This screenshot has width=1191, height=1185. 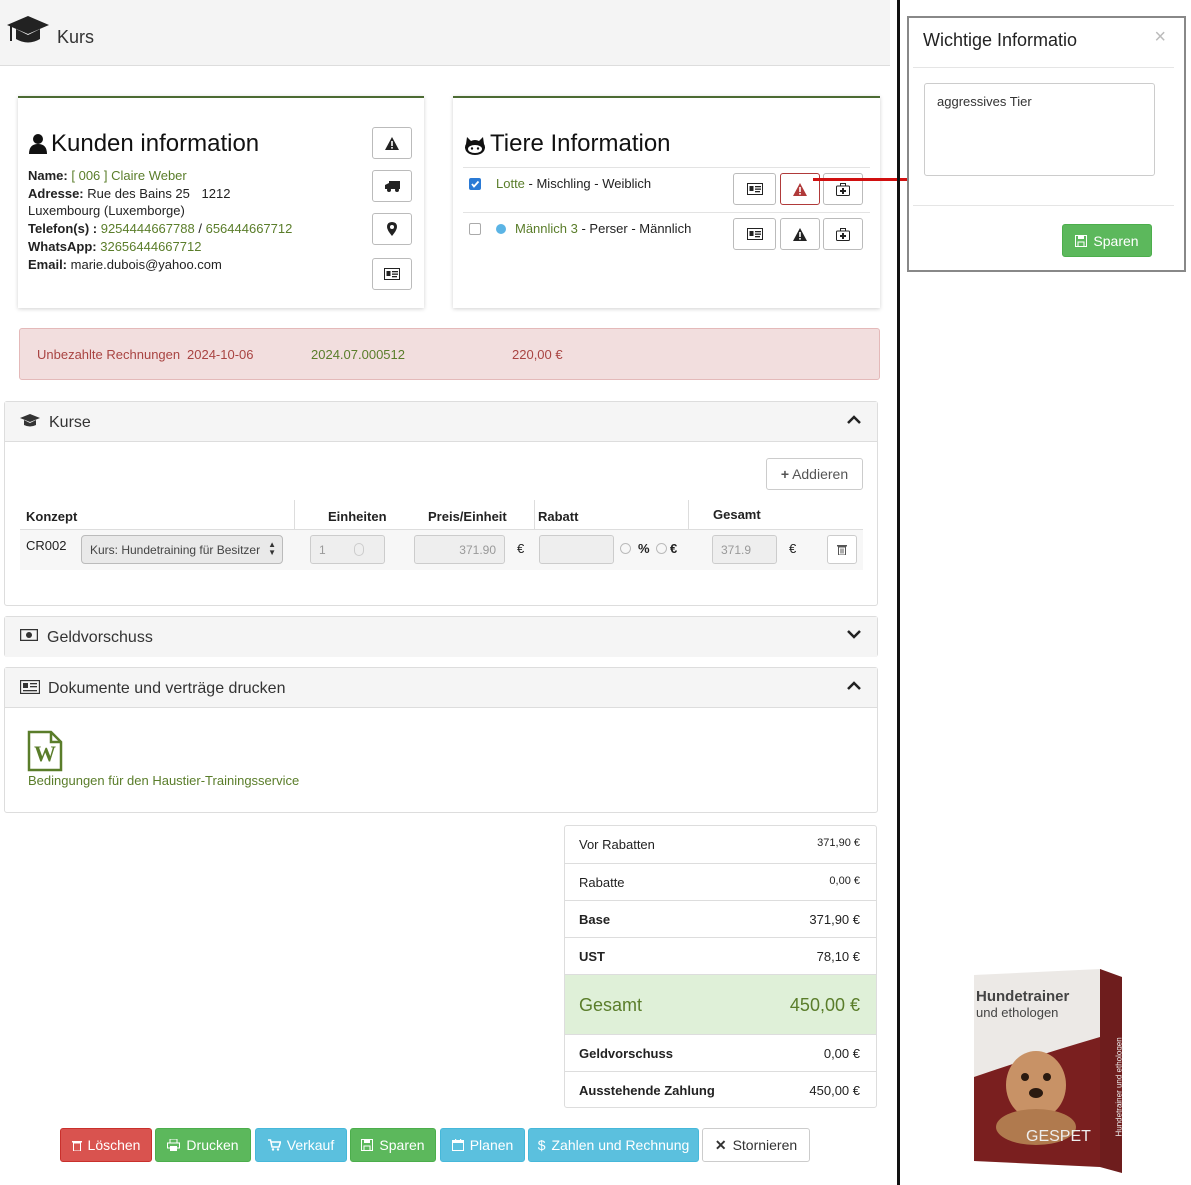 I want to click on animal-row: Männlich 3 - Perser - Männlich, so click(x=666, y=234).